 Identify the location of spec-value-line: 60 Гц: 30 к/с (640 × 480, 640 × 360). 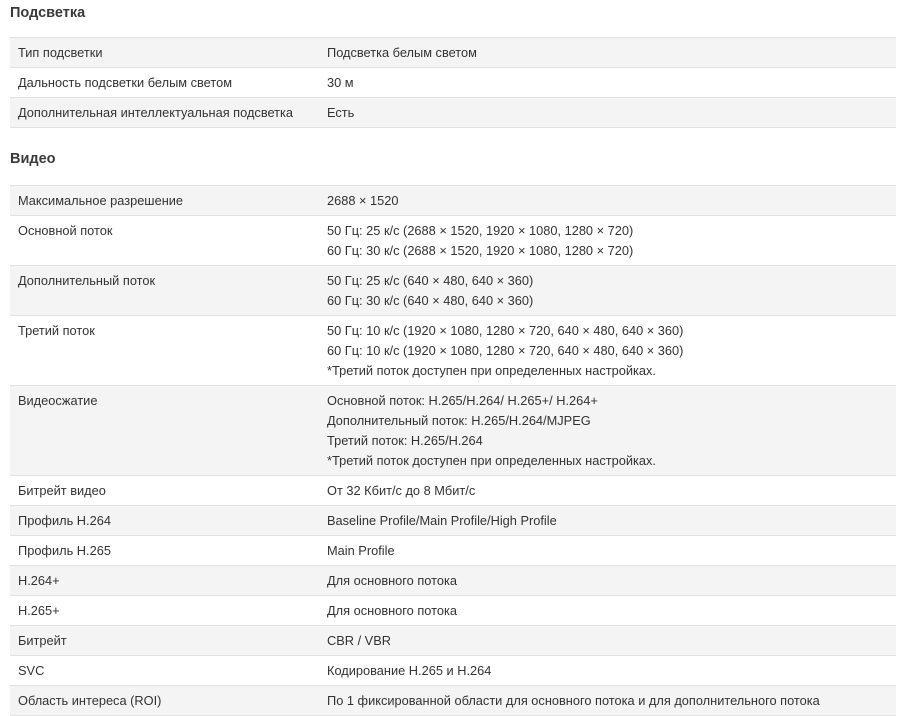
(430, 300).